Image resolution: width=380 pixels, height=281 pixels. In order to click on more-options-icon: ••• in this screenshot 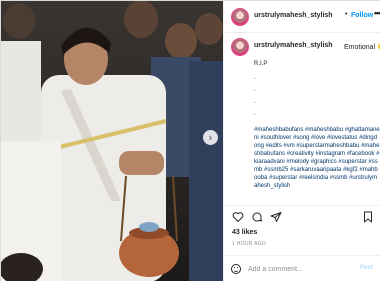, I will do `click(377, 13)`.